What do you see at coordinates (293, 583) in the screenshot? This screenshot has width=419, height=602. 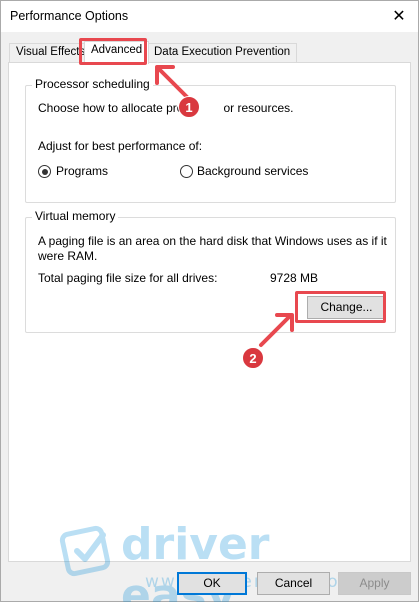 I see `cancel-button: Cancel` at bounding box center [293, 583].